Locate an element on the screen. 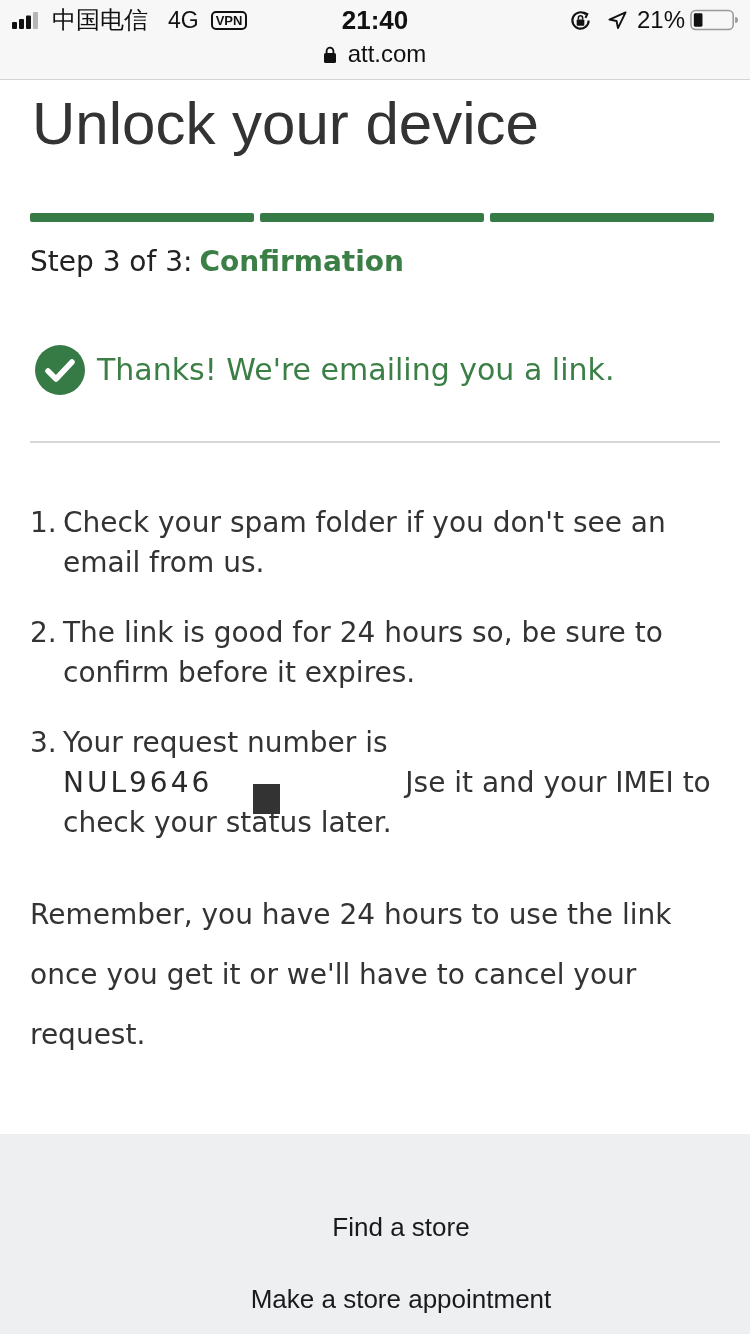 Image resolution: width=750 pixels, height=1334 pixels. clock-time: 21:40 is located at coordinates (375, 20).